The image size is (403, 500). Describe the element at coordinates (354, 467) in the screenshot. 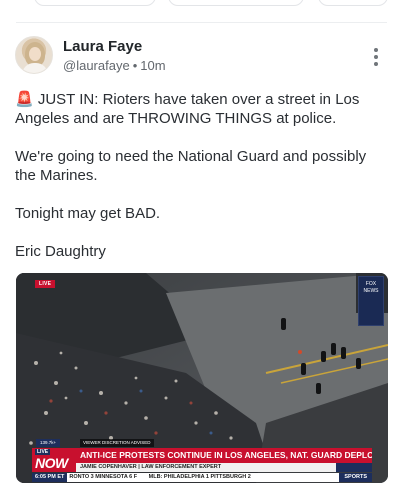

I see `subhead-logo-box` at that location.